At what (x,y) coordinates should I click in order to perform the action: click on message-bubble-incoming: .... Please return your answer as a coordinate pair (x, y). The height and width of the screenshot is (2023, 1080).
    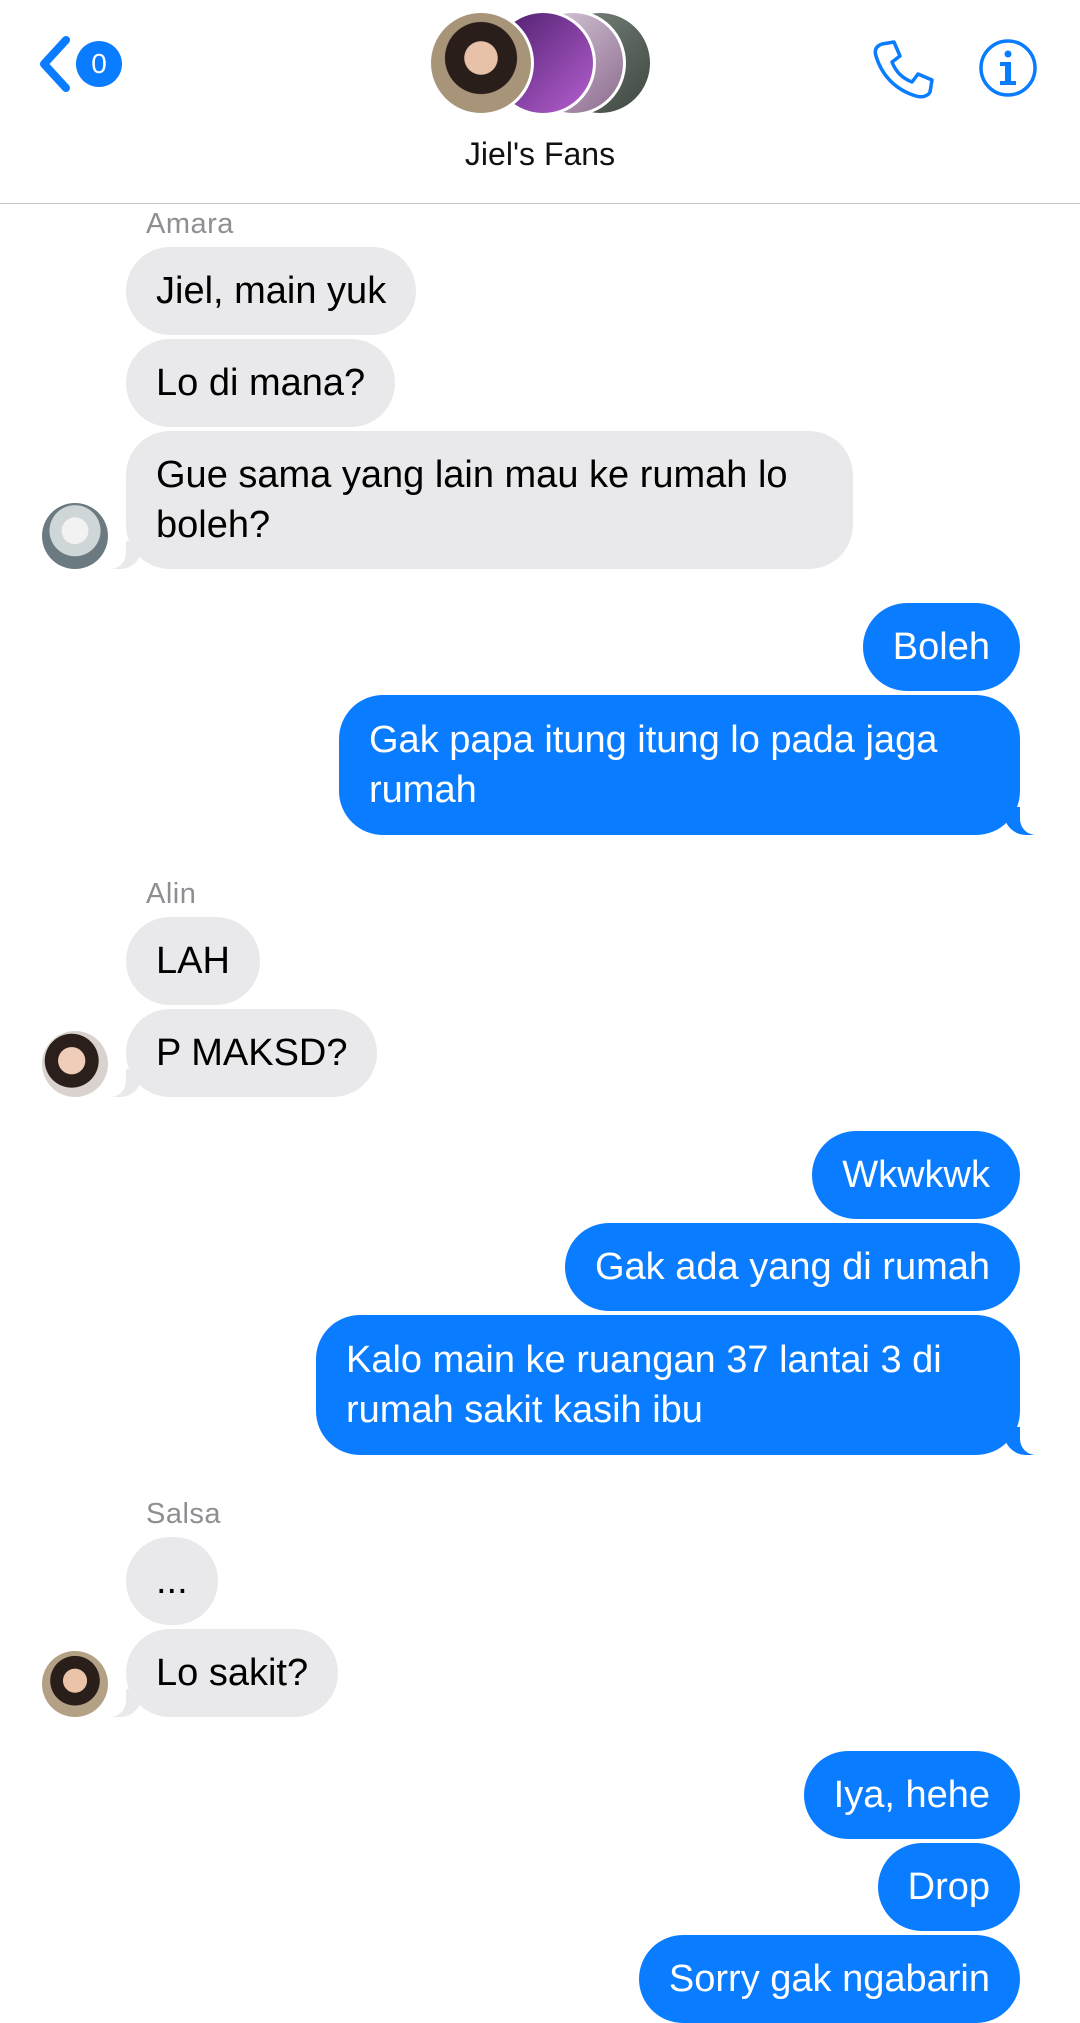
    Looking at the image, I should click on (172, 1581).